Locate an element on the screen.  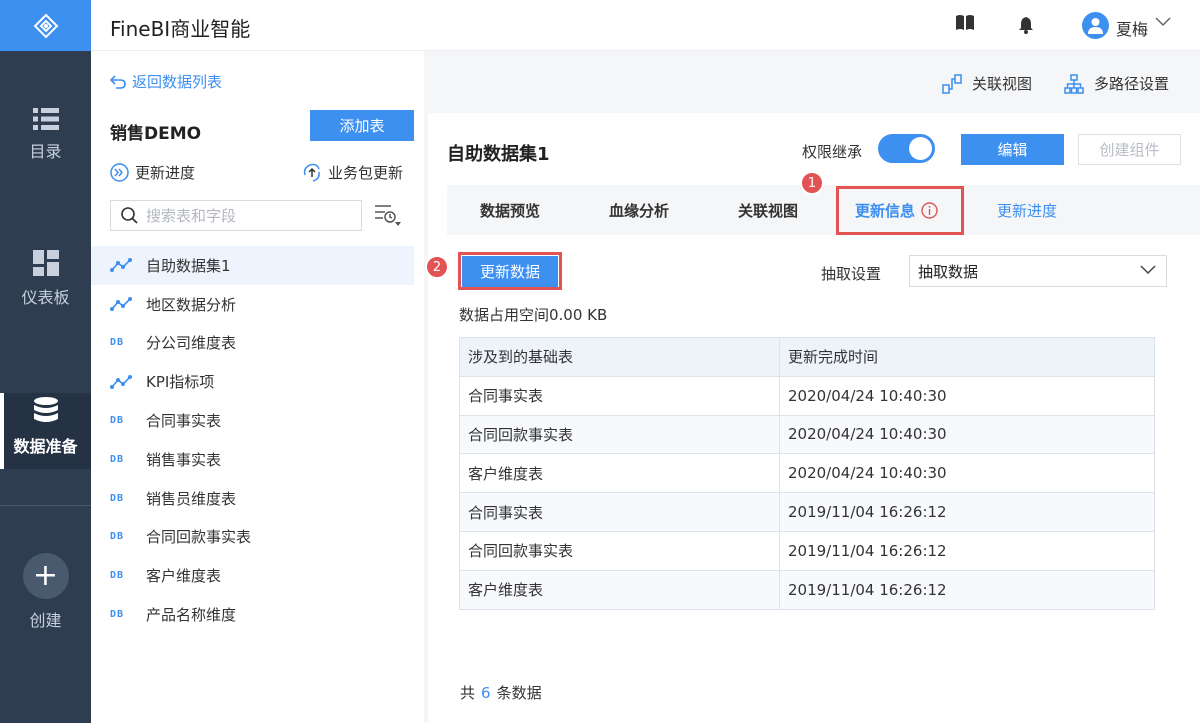
nav-item-data-prep: 数据准备 is located at coordinates (45, 431).